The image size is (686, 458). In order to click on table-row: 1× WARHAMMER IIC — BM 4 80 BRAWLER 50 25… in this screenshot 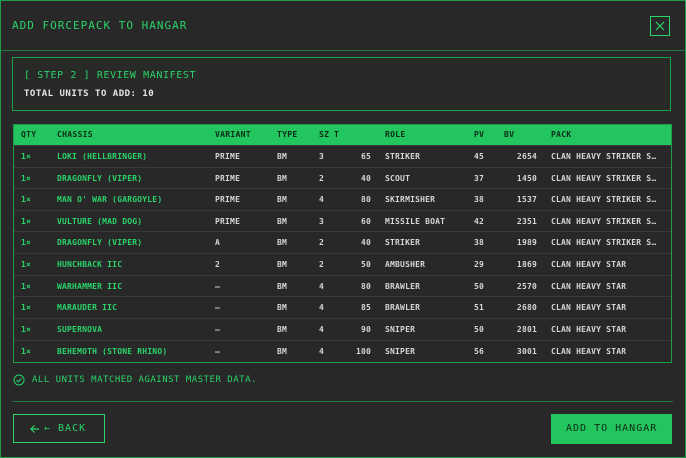, I will do `click(342, 285)`.